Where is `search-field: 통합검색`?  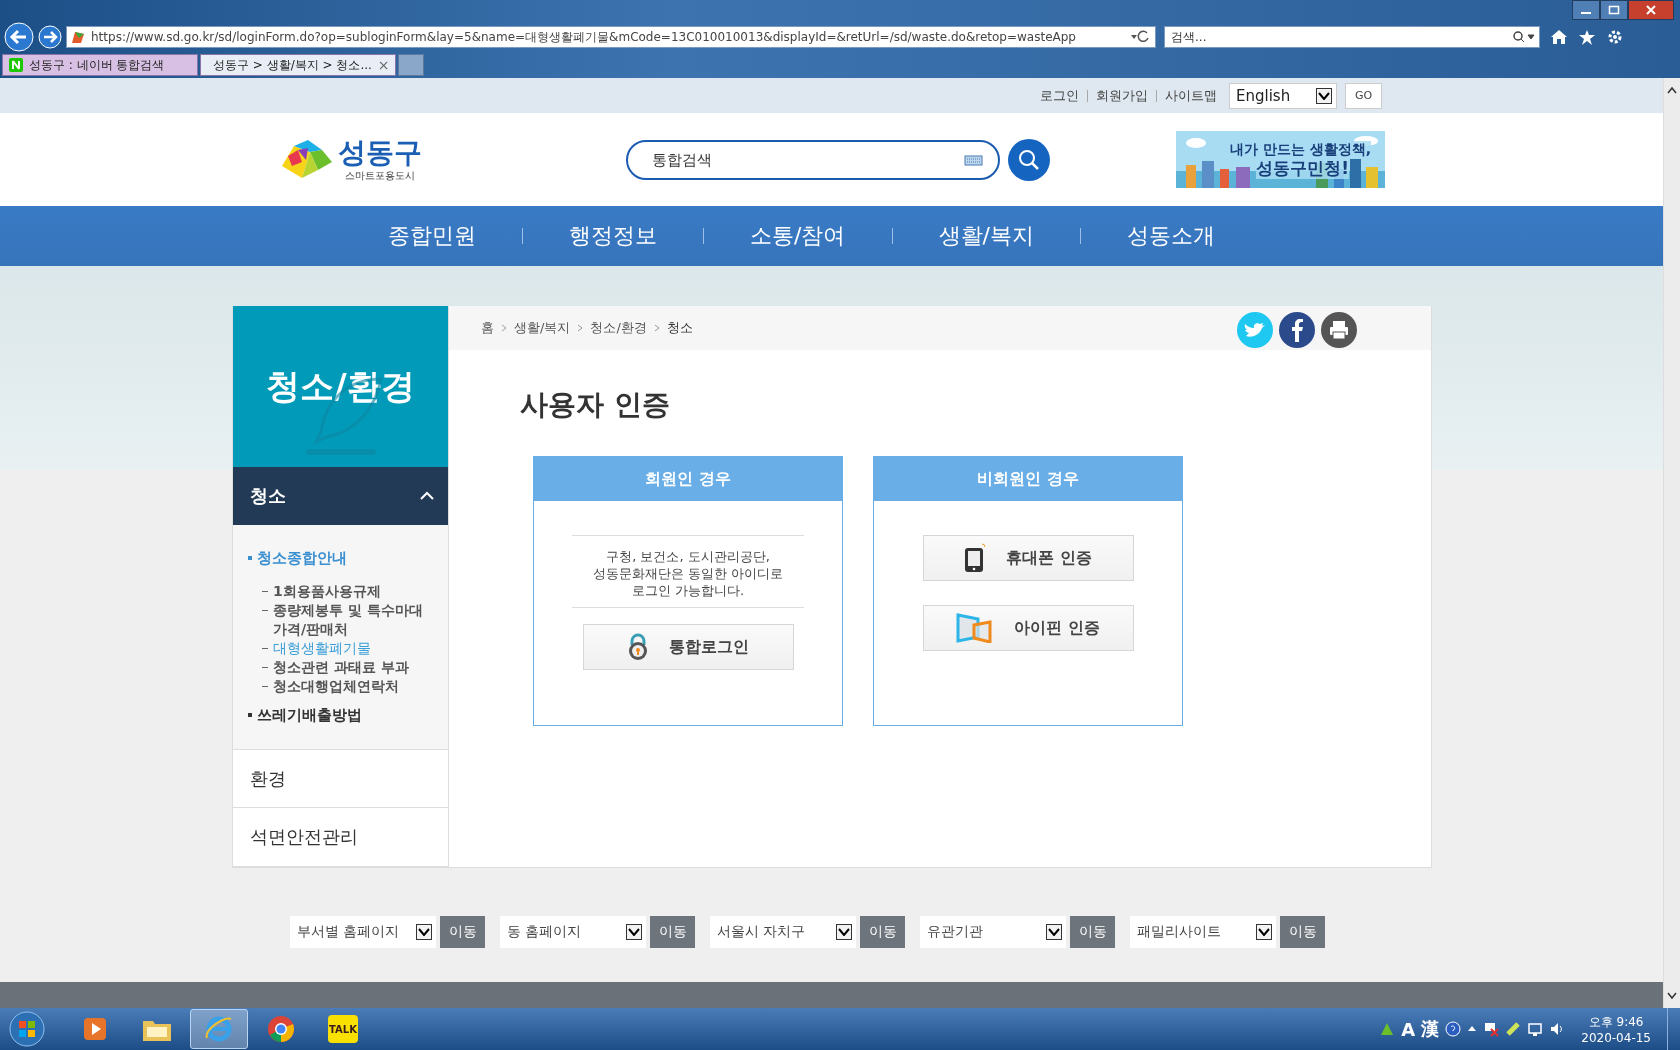
search-field: 통합검색 is located at coordinates (813, 159).